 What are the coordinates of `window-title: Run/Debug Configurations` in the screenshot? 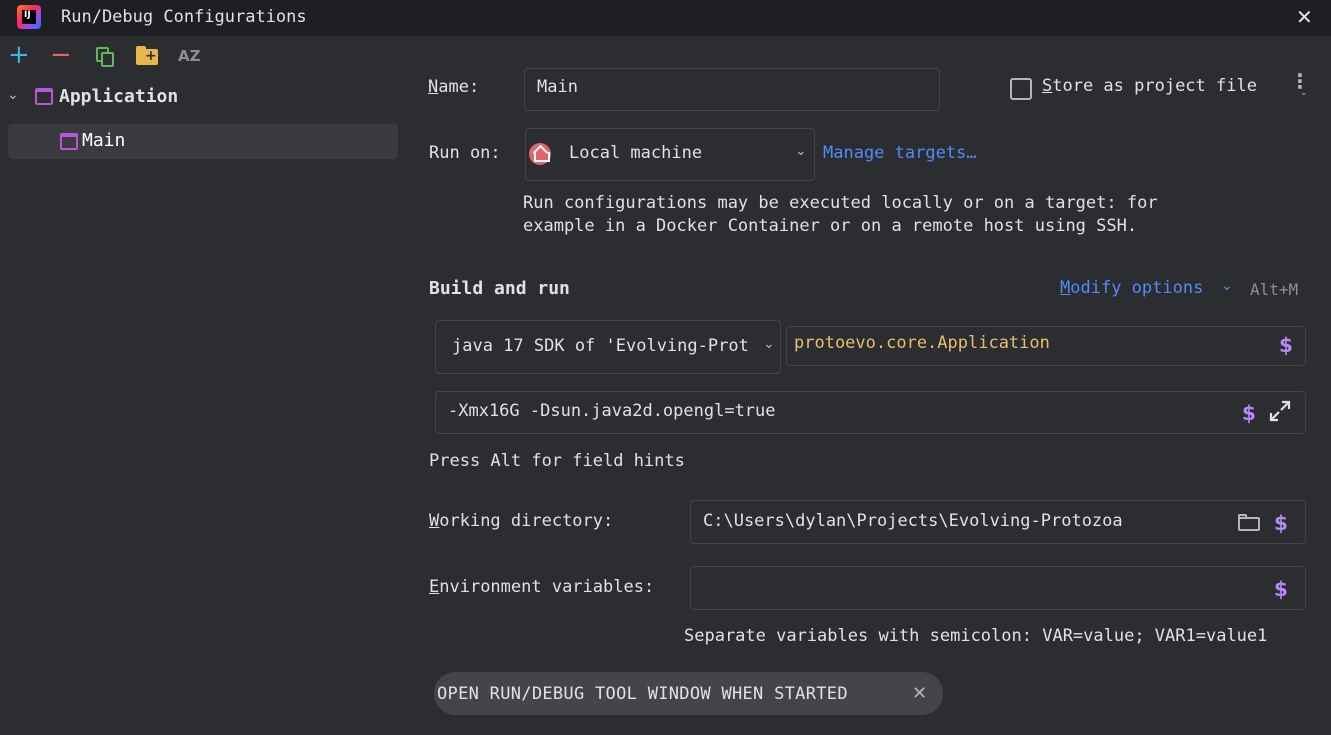 It's located at (184, 17).